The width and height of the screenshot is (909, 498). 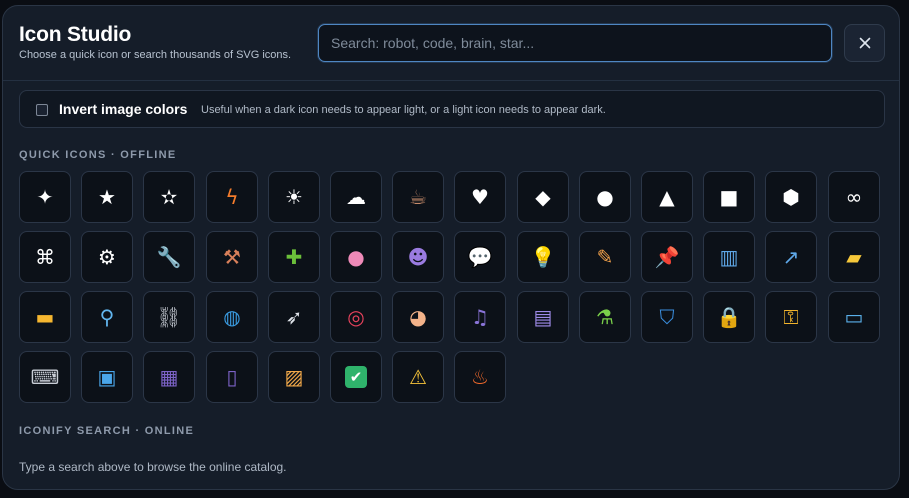 I want to click on brain-icon: ●, so click(x=356, y=257).